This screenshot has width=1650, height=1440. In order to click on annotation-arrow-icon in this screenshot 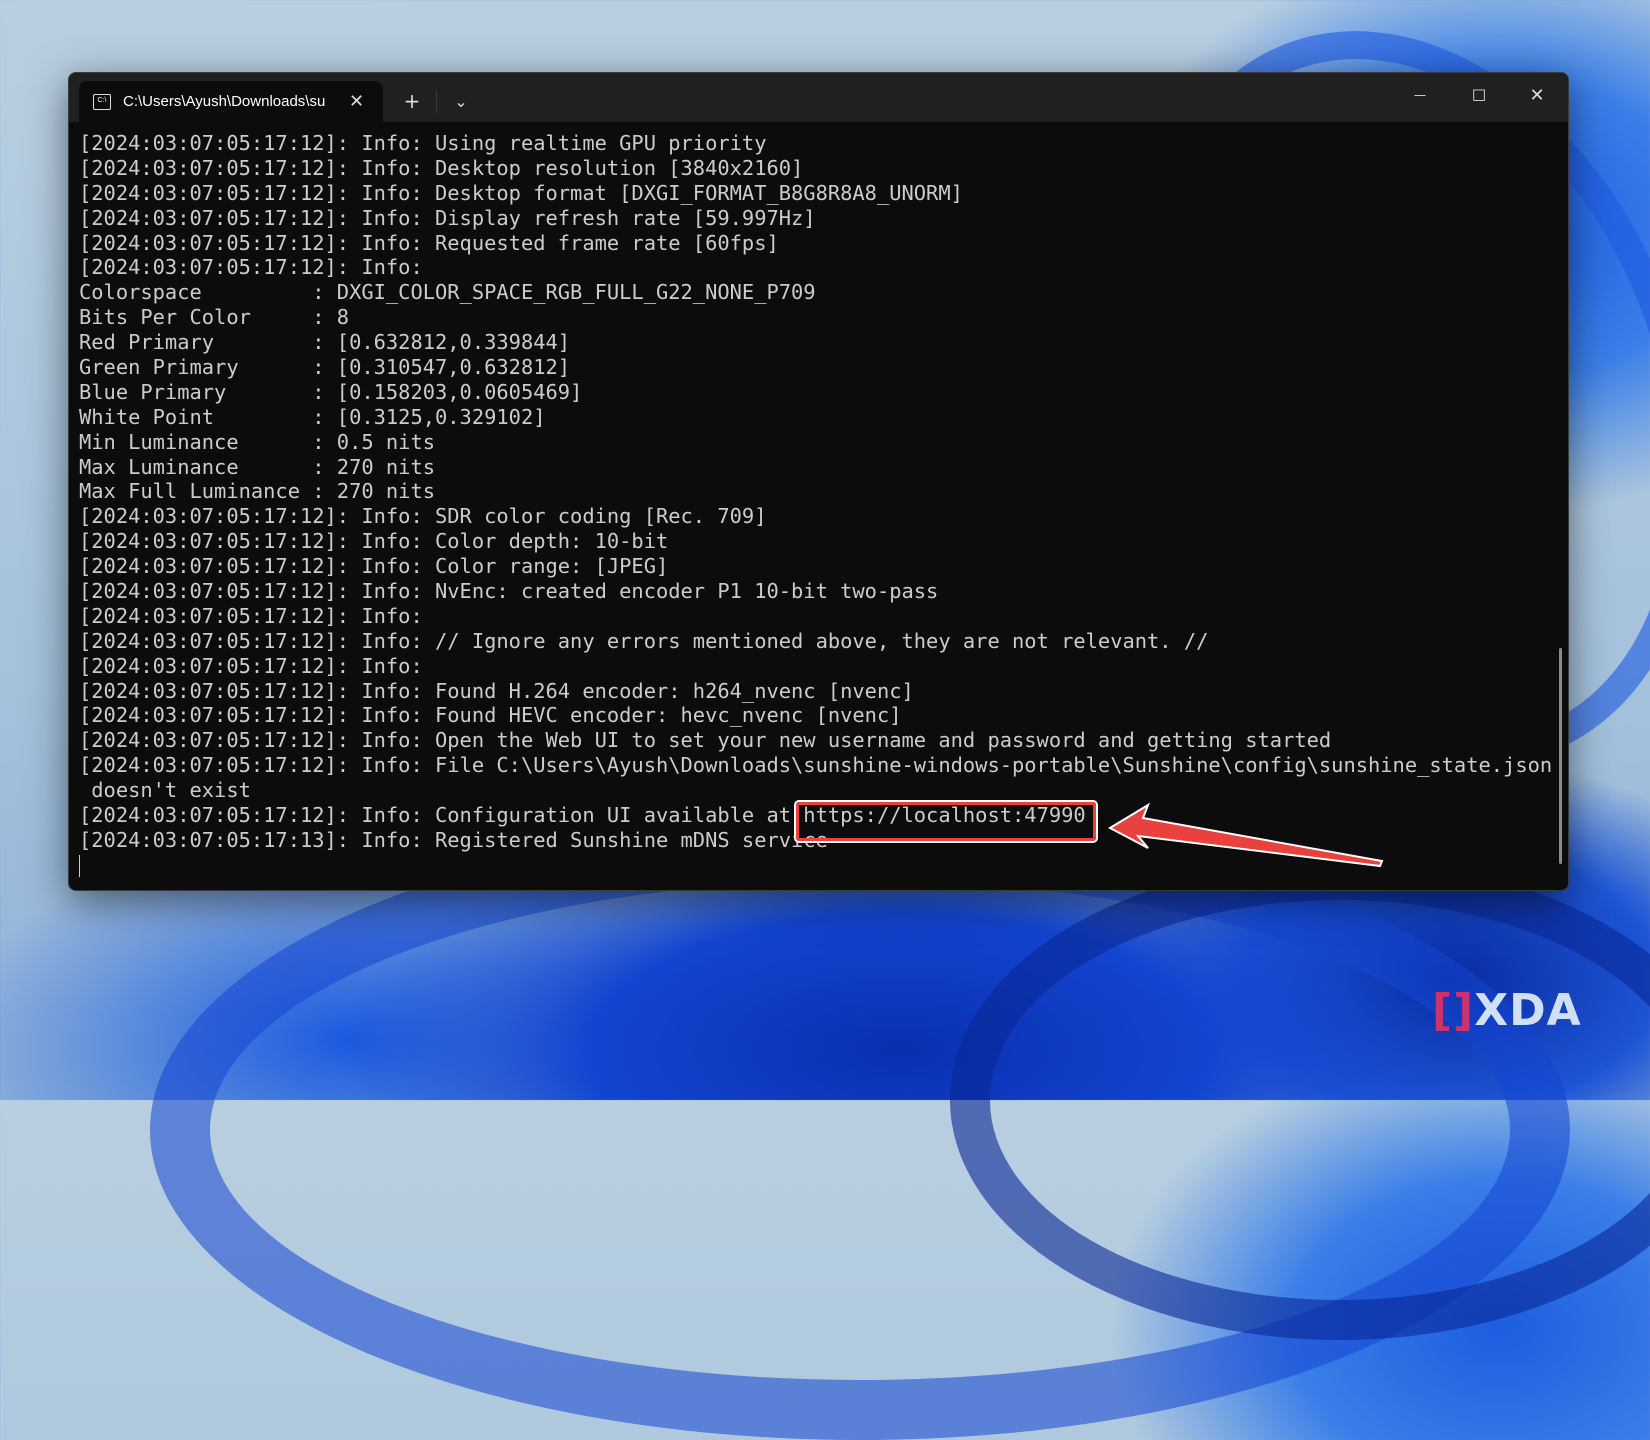, I will do `click(1245, 835)`.